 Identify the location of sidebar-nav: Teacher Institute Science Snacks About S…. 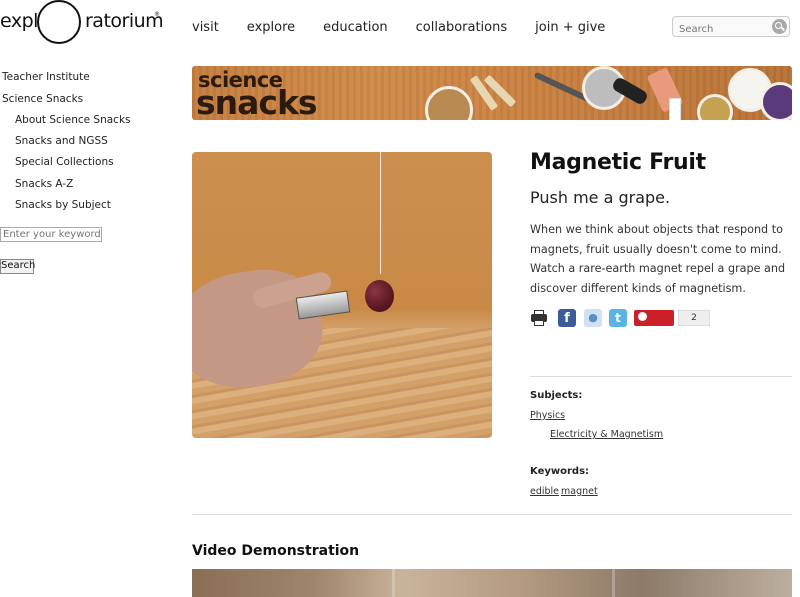
(90, 144).